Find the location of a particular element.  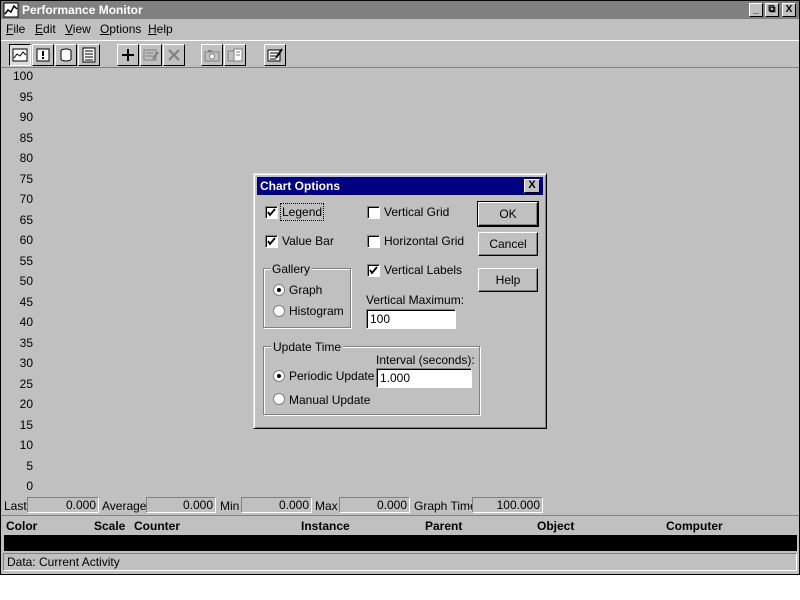

bookmark-button is located at coordinates (235, 55).